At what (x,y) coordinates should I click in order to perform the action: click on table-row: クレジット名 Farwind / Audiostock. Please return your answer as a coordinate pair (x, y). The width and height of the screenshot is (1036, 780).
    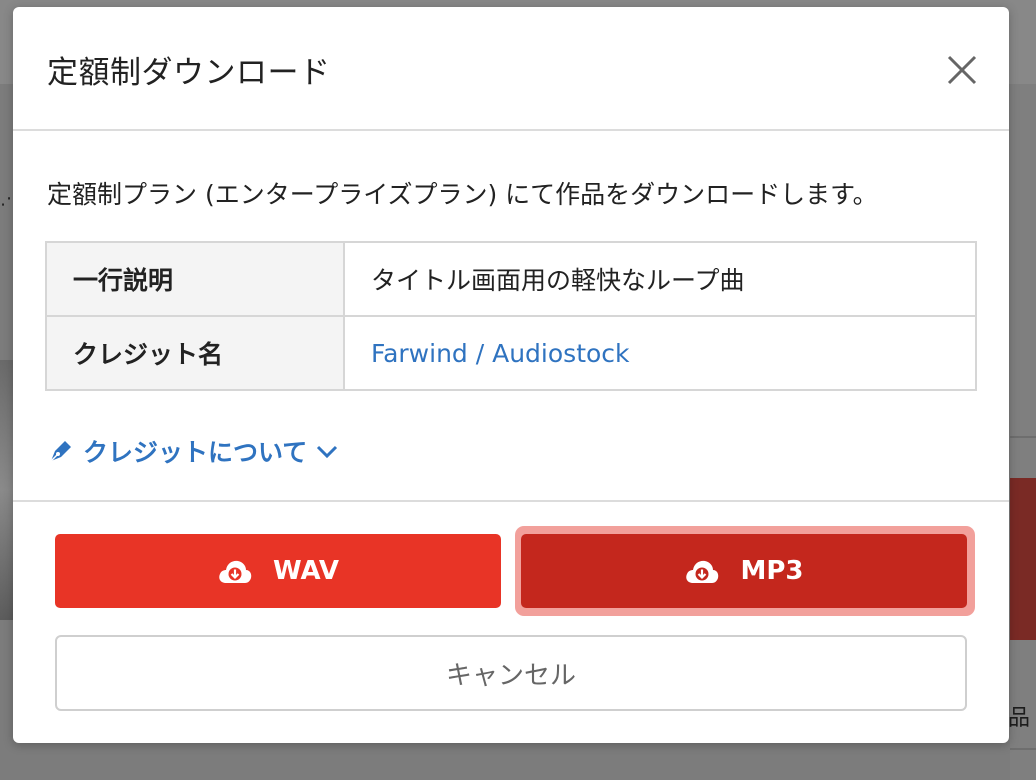
    Looking at the image, I should click on (511, 353).